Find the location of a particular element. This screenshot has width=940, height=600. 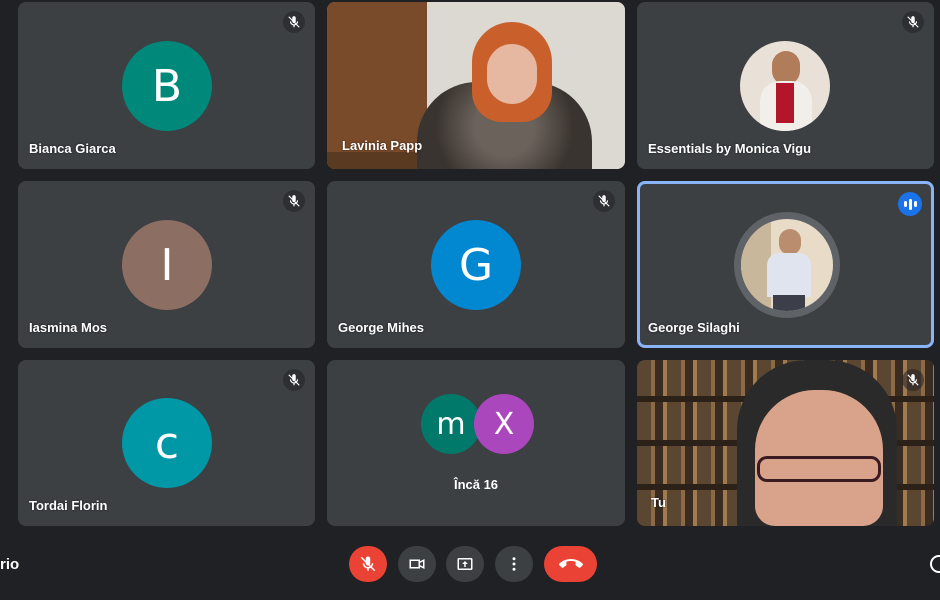

leave-call-button is located at coordinates (570, 564).